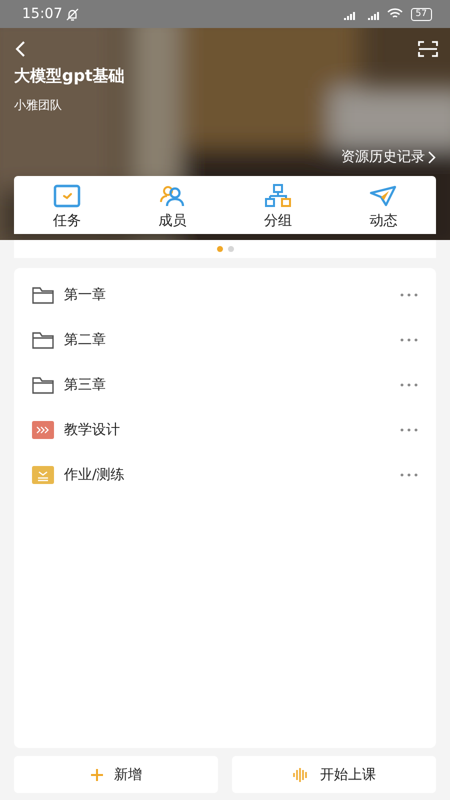 Image resolution: width=450 pixels, height=800 pixels. I want to click on resource-item: 作业/测练, so click(225, 474).